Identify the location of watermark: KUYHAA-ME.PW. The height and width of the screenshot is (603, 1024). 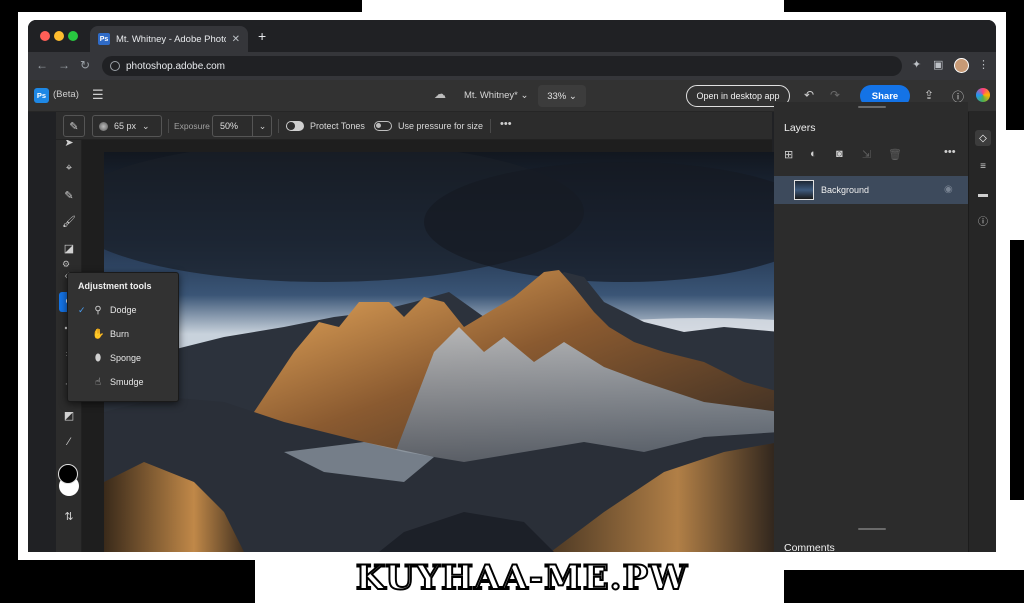
(522, 577).